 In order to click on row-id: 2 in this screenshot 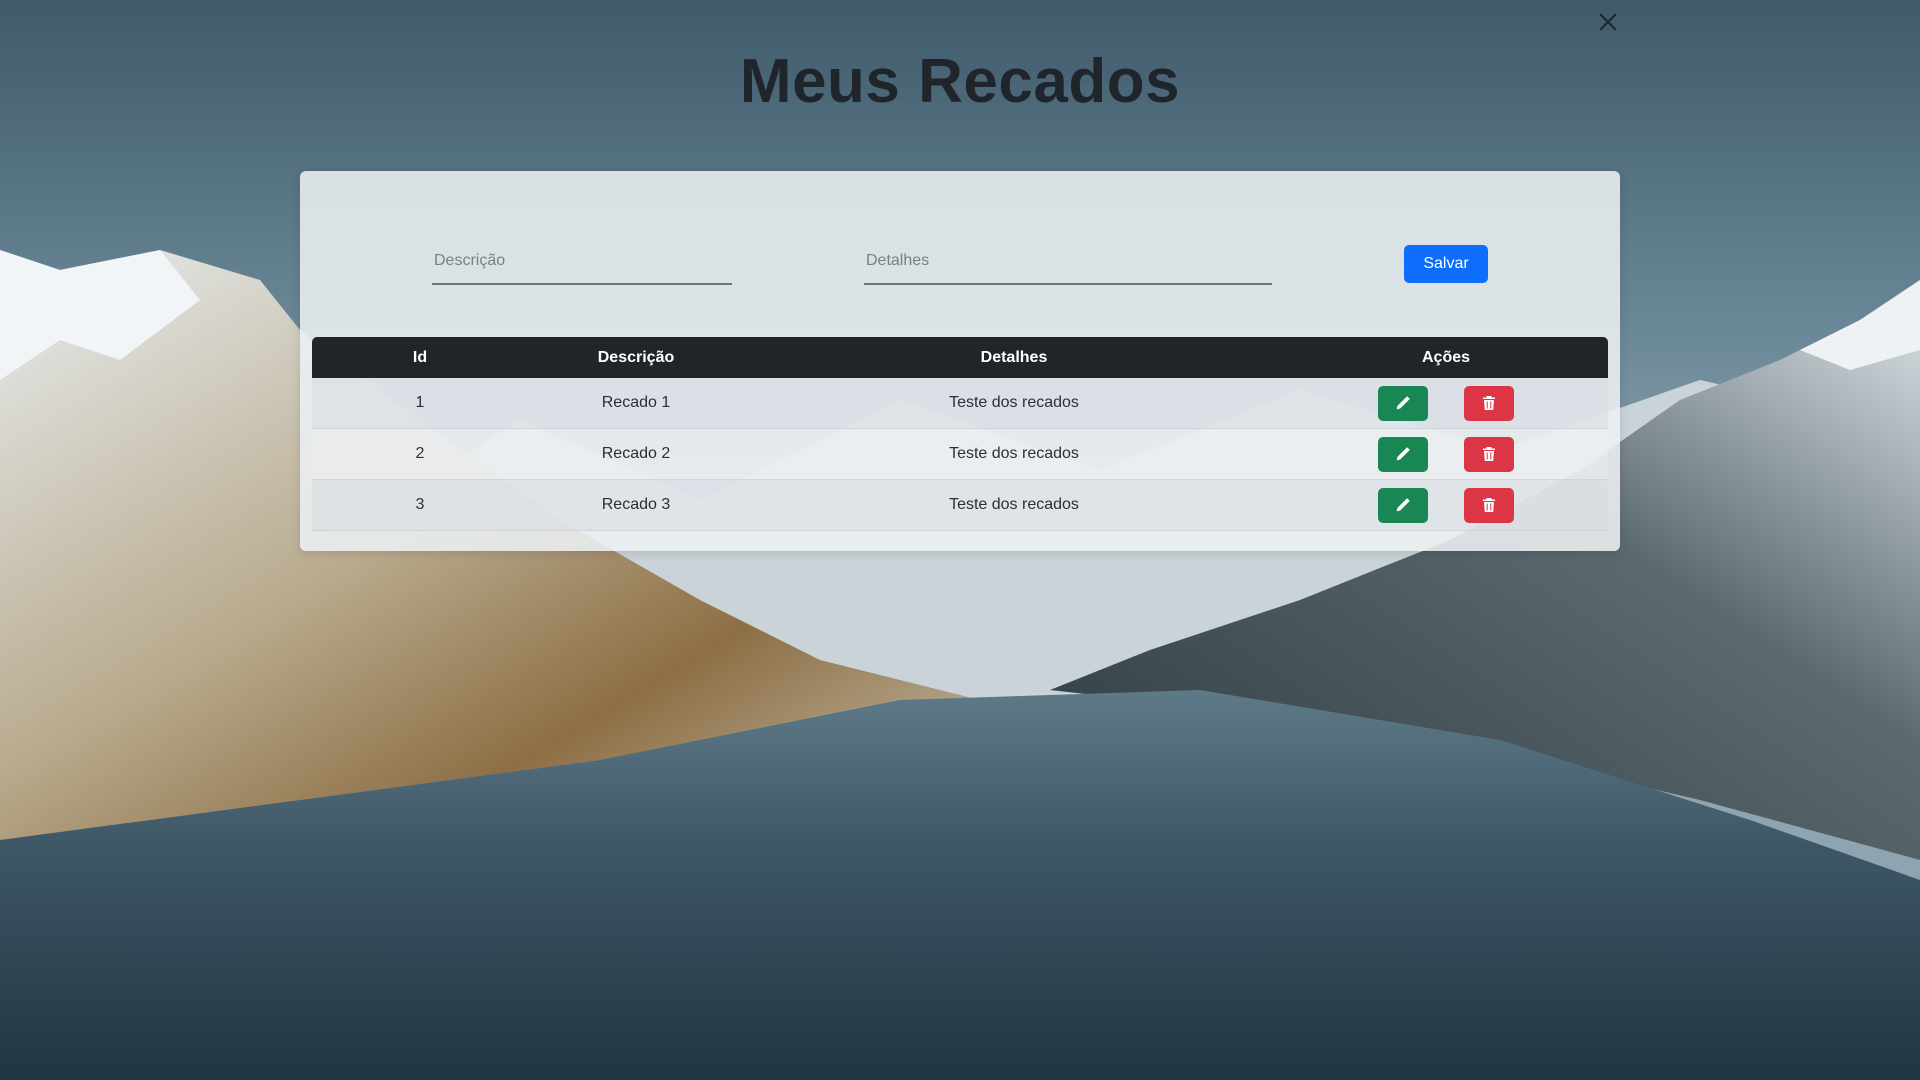, I will do `click(420, 454)`.